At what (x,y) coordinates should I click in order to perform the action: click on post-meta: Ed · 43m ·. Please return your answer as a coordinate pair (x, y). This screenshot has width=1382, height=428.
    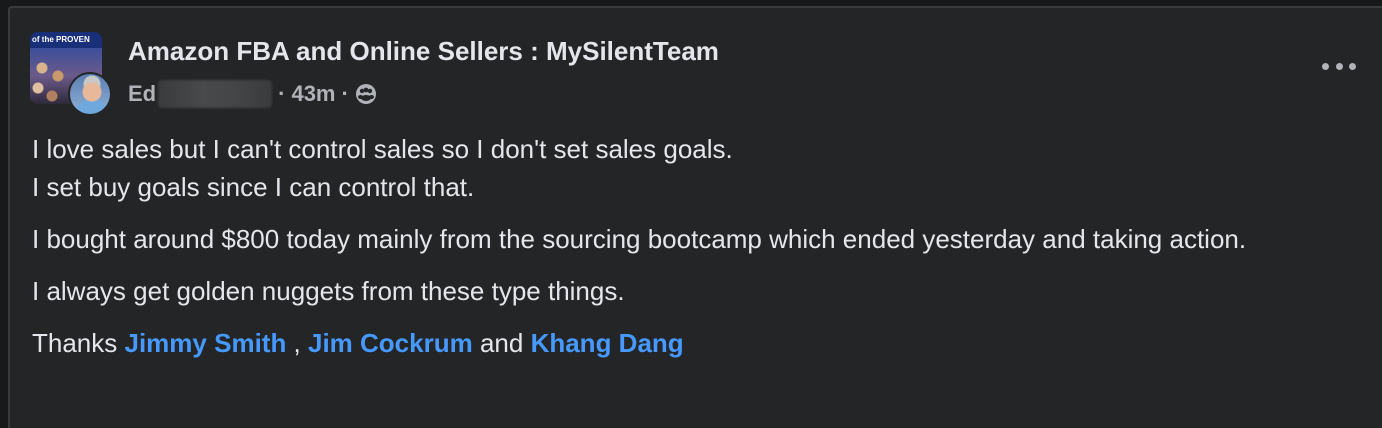
    Looking at the image, I should click on (252, 94).